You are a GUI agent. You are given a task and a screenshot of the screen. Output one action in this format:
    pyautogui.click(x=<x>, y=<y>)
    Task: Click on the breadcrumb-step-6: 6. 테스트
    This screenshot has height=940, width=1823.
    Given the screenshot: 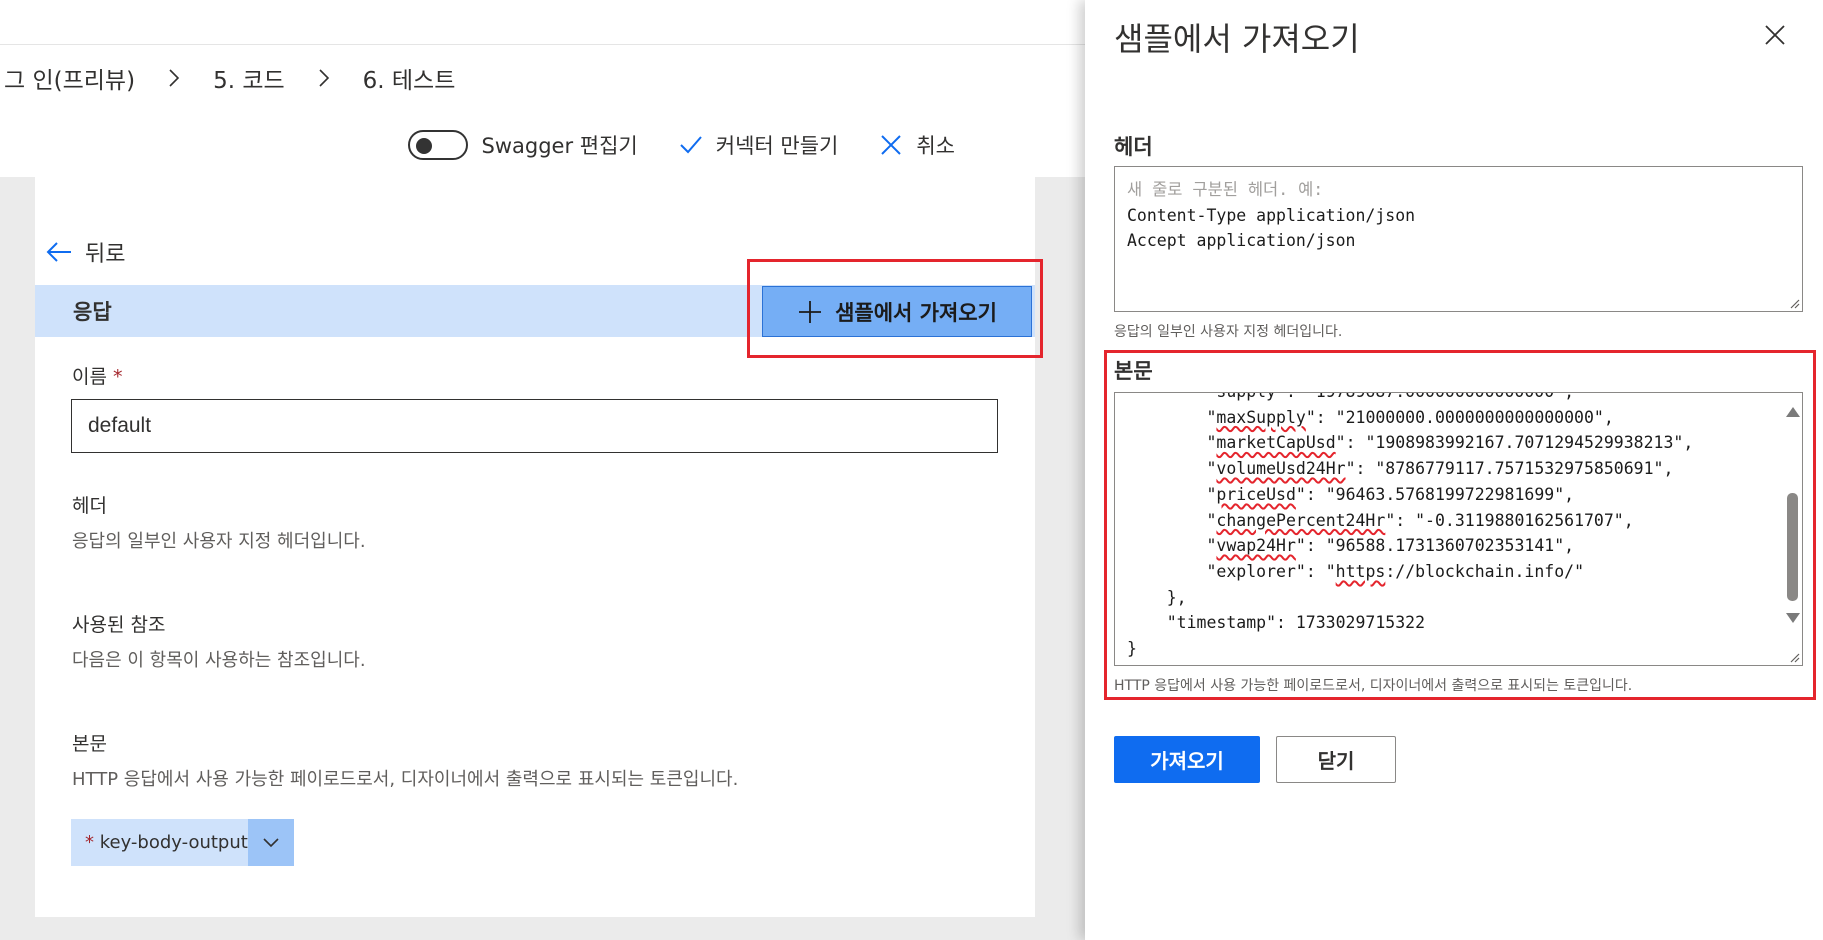 What is the action you would take?
    pyautogui.click(x=409, y=78)
    